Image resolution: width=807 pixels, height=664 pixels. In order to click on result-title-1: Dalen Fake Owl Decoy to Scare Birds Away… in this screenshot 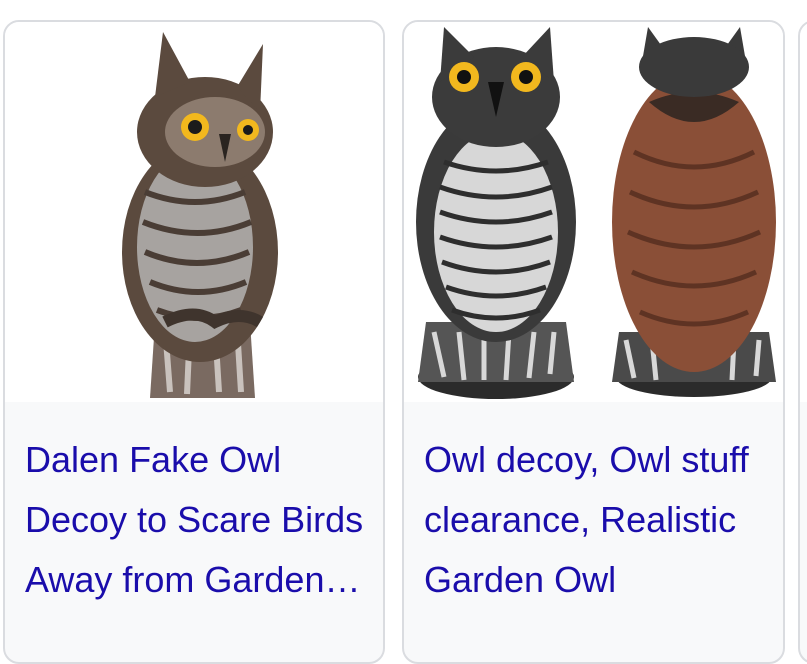, I will do `click(197, 520)`.